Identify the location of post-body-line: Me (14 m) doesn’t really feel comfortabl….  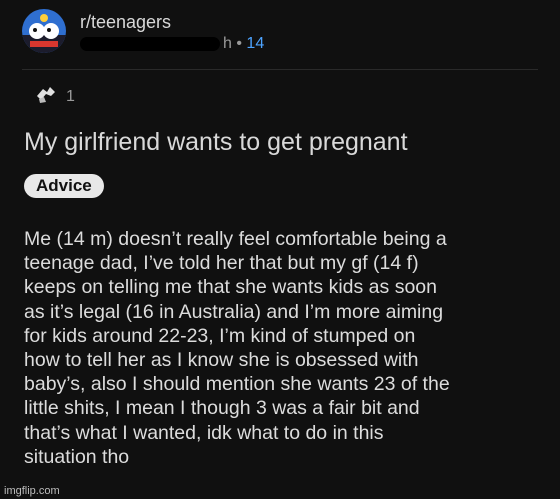
(235, 239).